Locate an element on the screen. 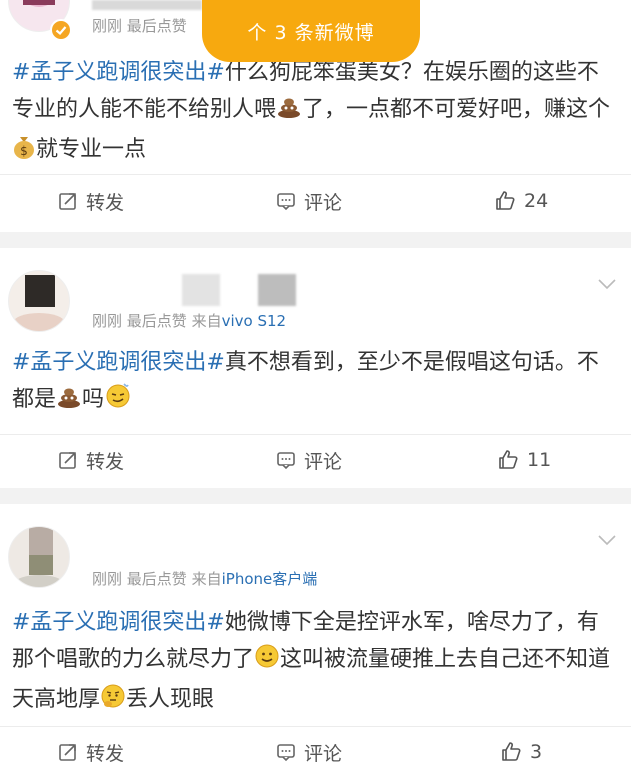  new-posts-banner: 个 3 条新微博 is located at coordinates (311, 31).